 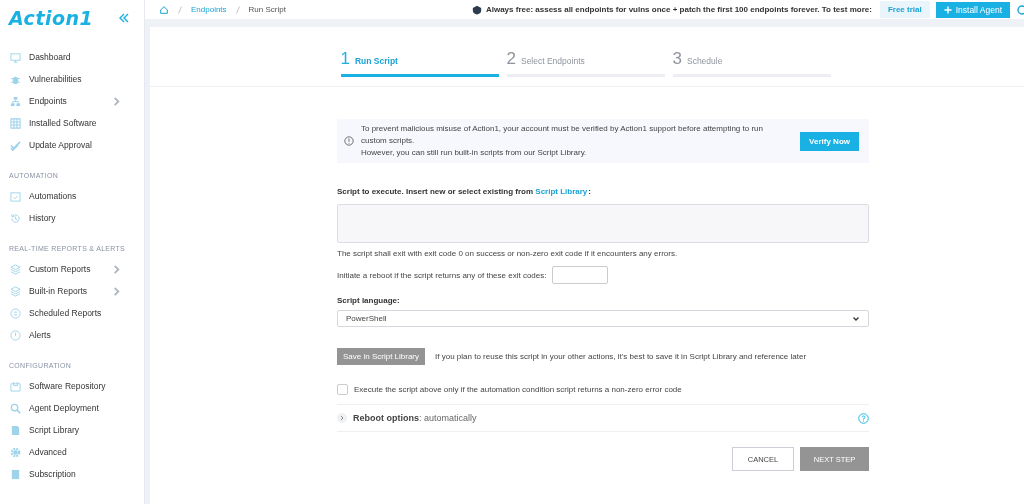 I want to click on note-text: If you plan to reuse this script in your other actions, it's best to save it in Script Library and reference later, so click(x=621, y=356).